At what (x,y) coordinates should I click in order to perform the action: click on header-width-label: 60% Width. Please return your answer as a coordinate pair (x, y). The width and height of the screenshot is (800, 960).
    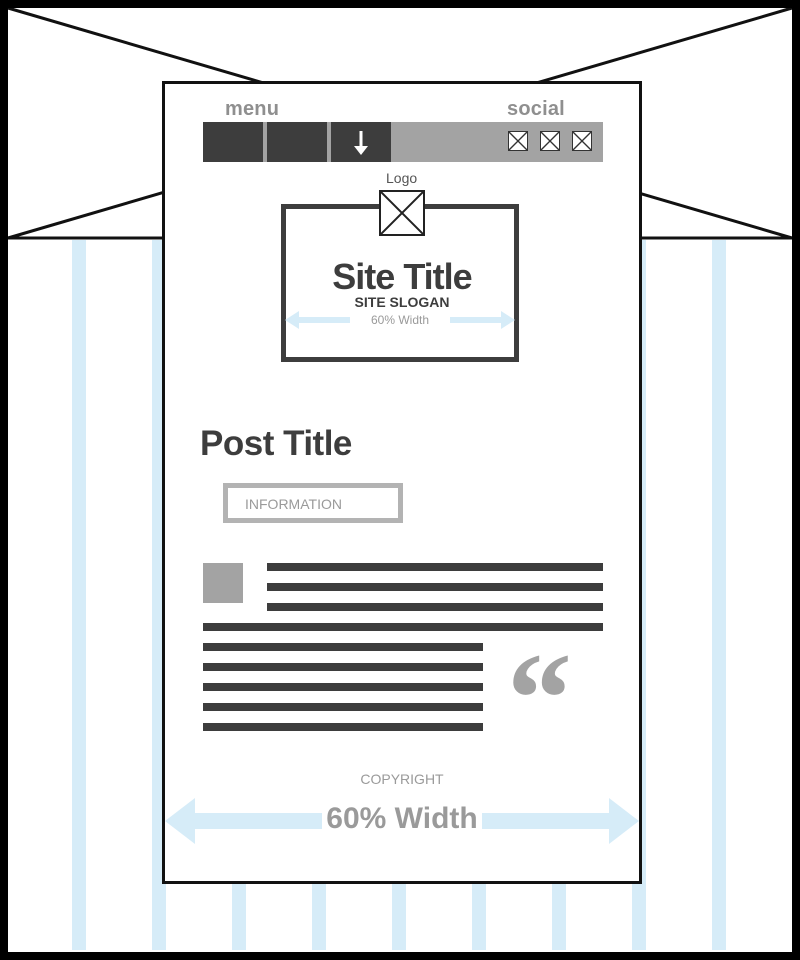
    Looking at the image, I should click on (400, 320).